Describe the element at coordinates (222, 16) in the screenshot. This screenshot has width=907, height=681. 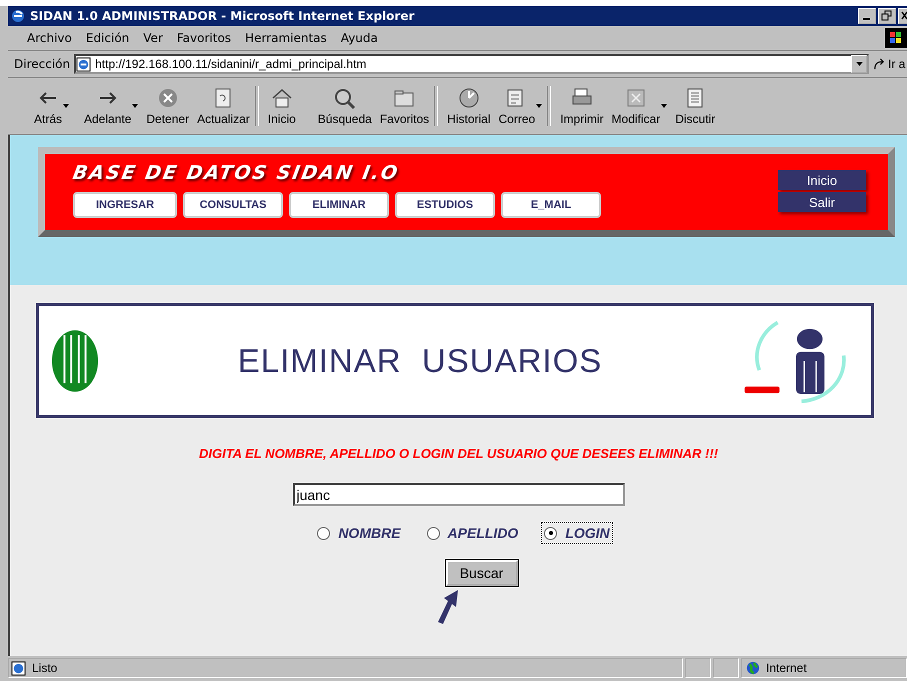
I see `window-title: SIDAN 1.0 ADMINISTRADOR - Microsoft Internet Explorer` at that location.